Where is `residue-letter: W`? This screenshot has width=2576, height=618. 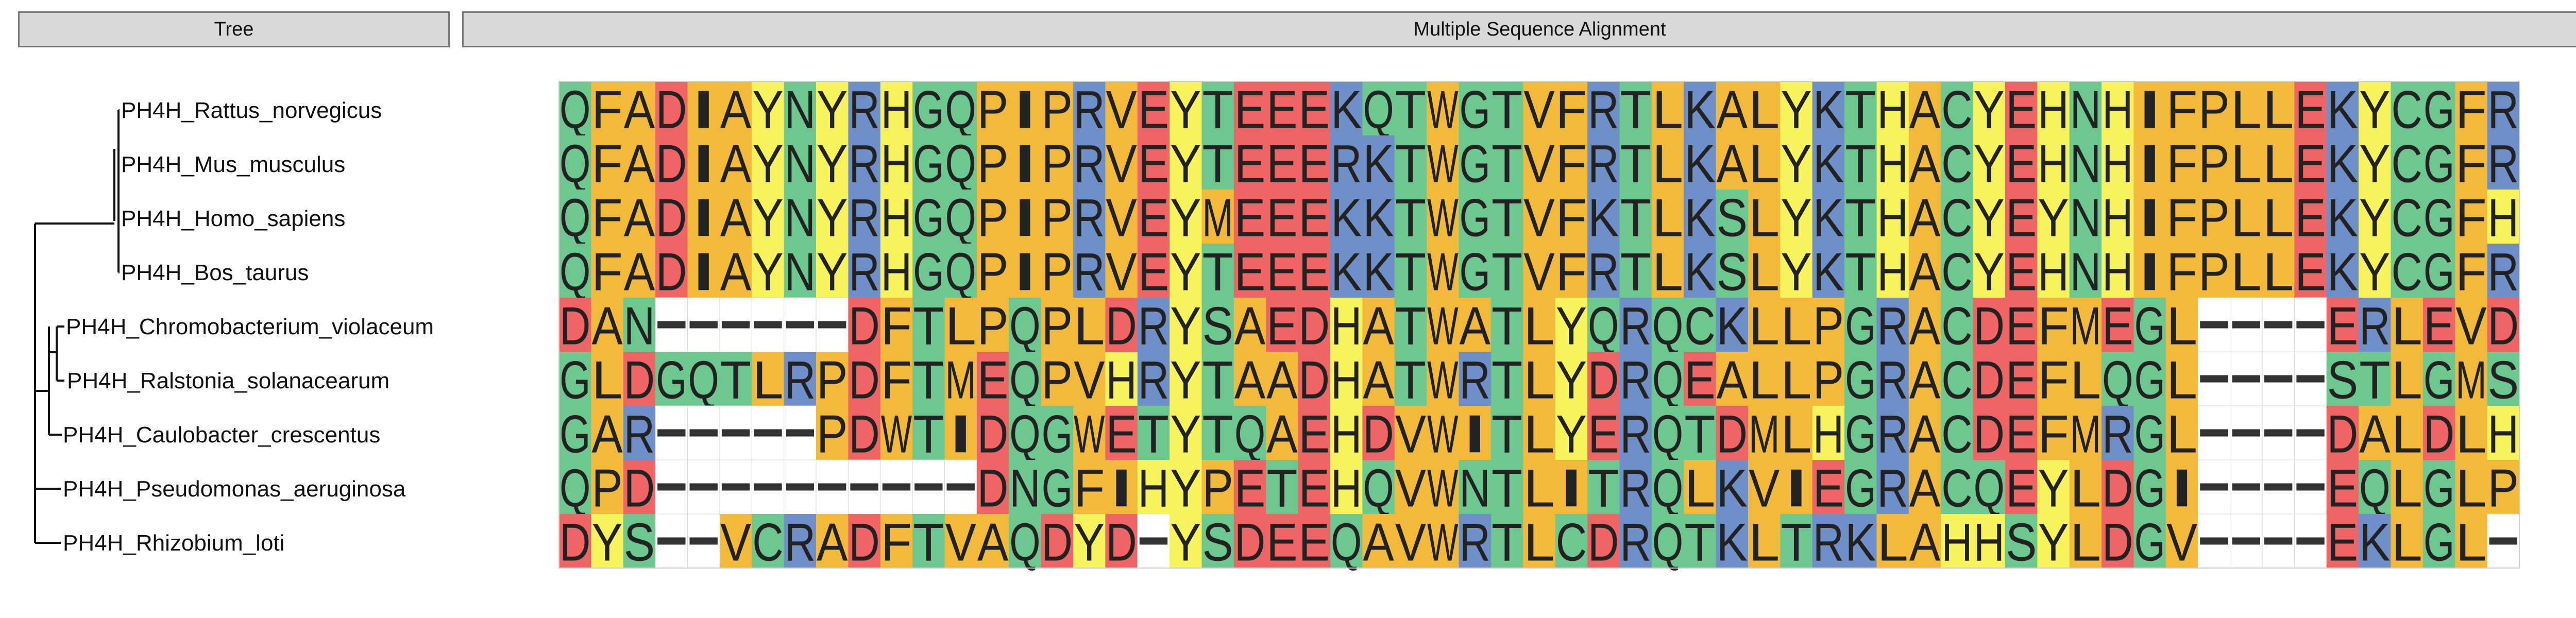 residue-letter: W is located at coordinates (1442, 218).